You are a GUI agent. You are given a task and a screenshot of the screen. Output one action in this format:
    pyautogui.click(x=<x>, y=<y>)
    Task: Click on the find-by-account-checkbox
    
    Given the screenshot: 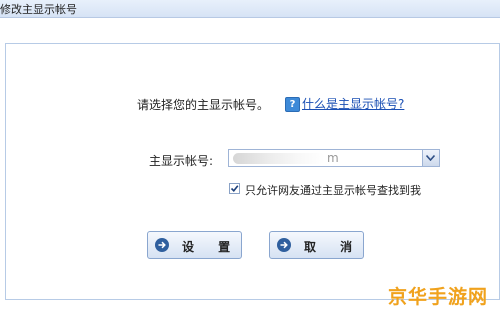 What is the action you would take?
    pyautogui.click(x=234, y=188)
    